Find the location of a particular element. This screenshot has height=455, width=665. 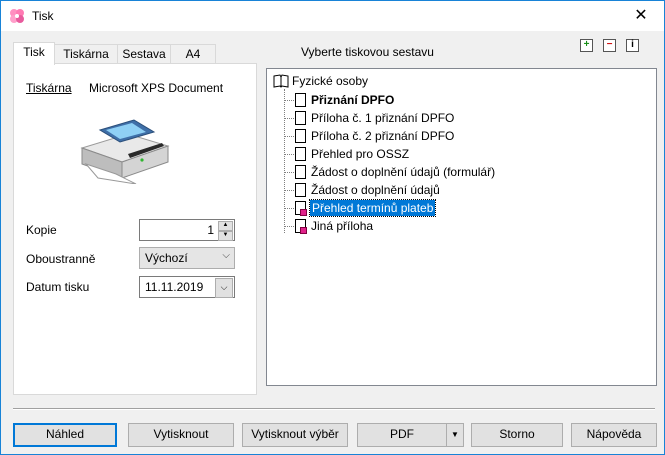

duplex-value: Výchozí is located at coordinates (166, 258).